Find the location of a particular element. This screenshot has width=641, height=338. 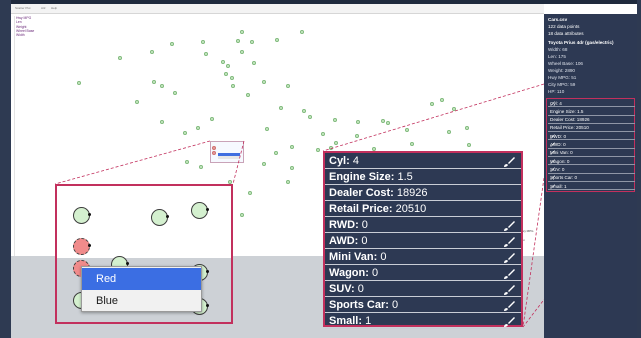

menu-item-blue: Blue is located at coordinates (141, 301).